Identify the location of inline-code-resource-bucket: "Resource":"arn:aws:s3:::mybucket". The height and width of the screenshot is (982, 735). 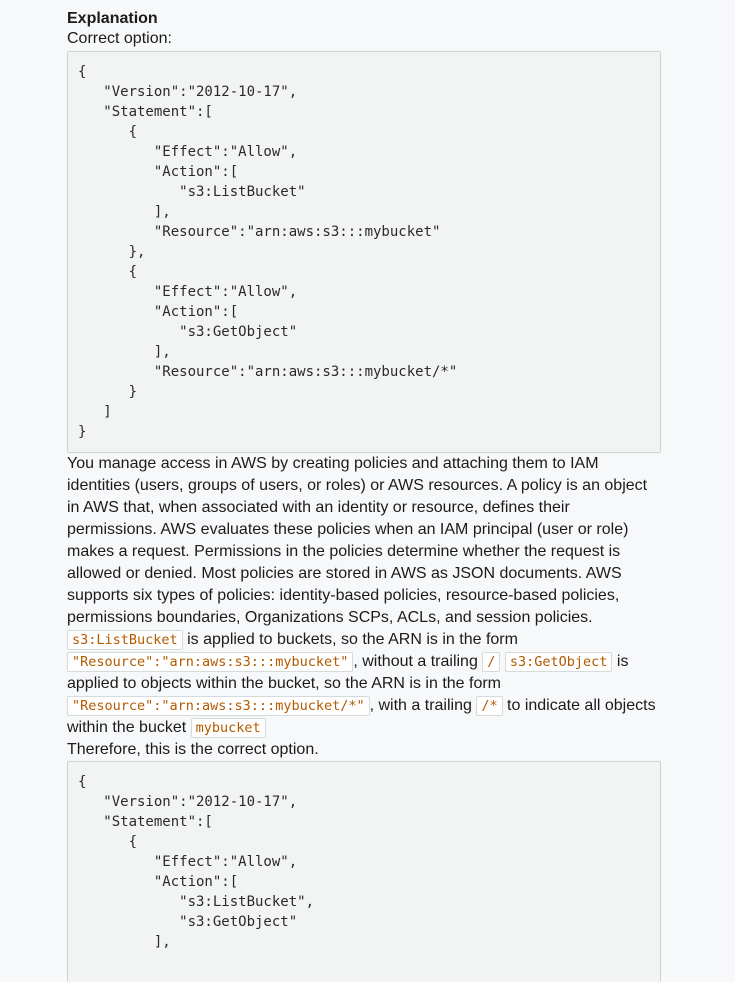
(210, 662).